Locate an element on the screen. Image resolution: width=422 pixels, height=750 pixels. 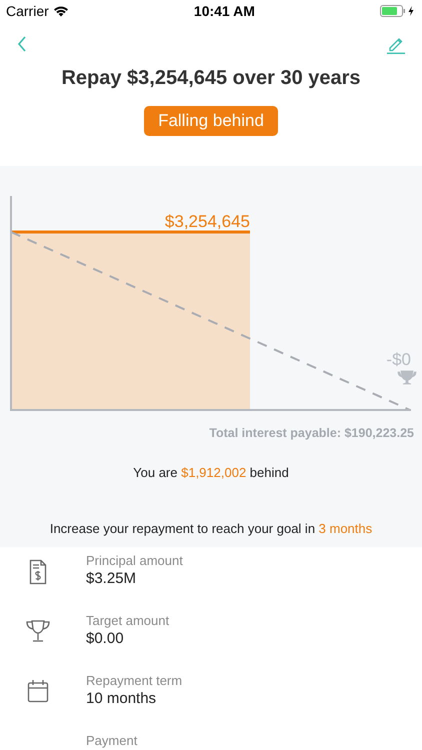
status-badge: Falling behind is located at coordinates (211, 121).